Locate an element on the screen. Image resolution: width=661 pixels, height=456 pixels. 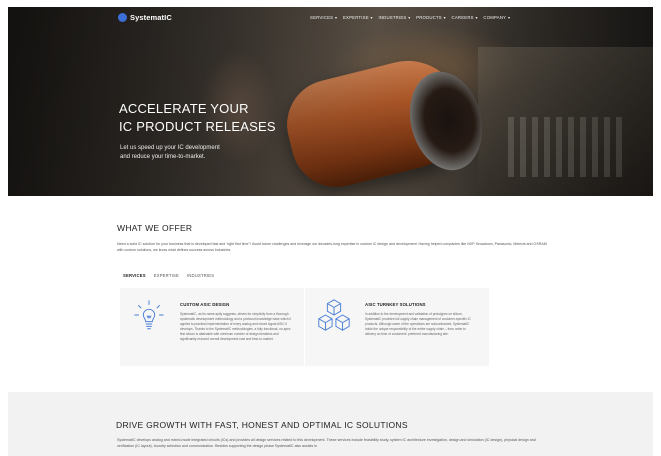
section-title-offer: WHAT WE OFFER is located at coordinates (155, 228).